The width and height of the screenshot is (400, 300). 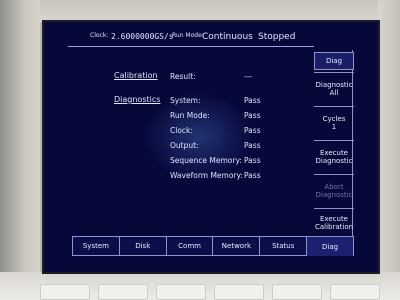 What do you see at coordinates (334, 152) in the screenshot?
I see `execute-diagnostic-line1: Execute` at bounding box center [334, 152].